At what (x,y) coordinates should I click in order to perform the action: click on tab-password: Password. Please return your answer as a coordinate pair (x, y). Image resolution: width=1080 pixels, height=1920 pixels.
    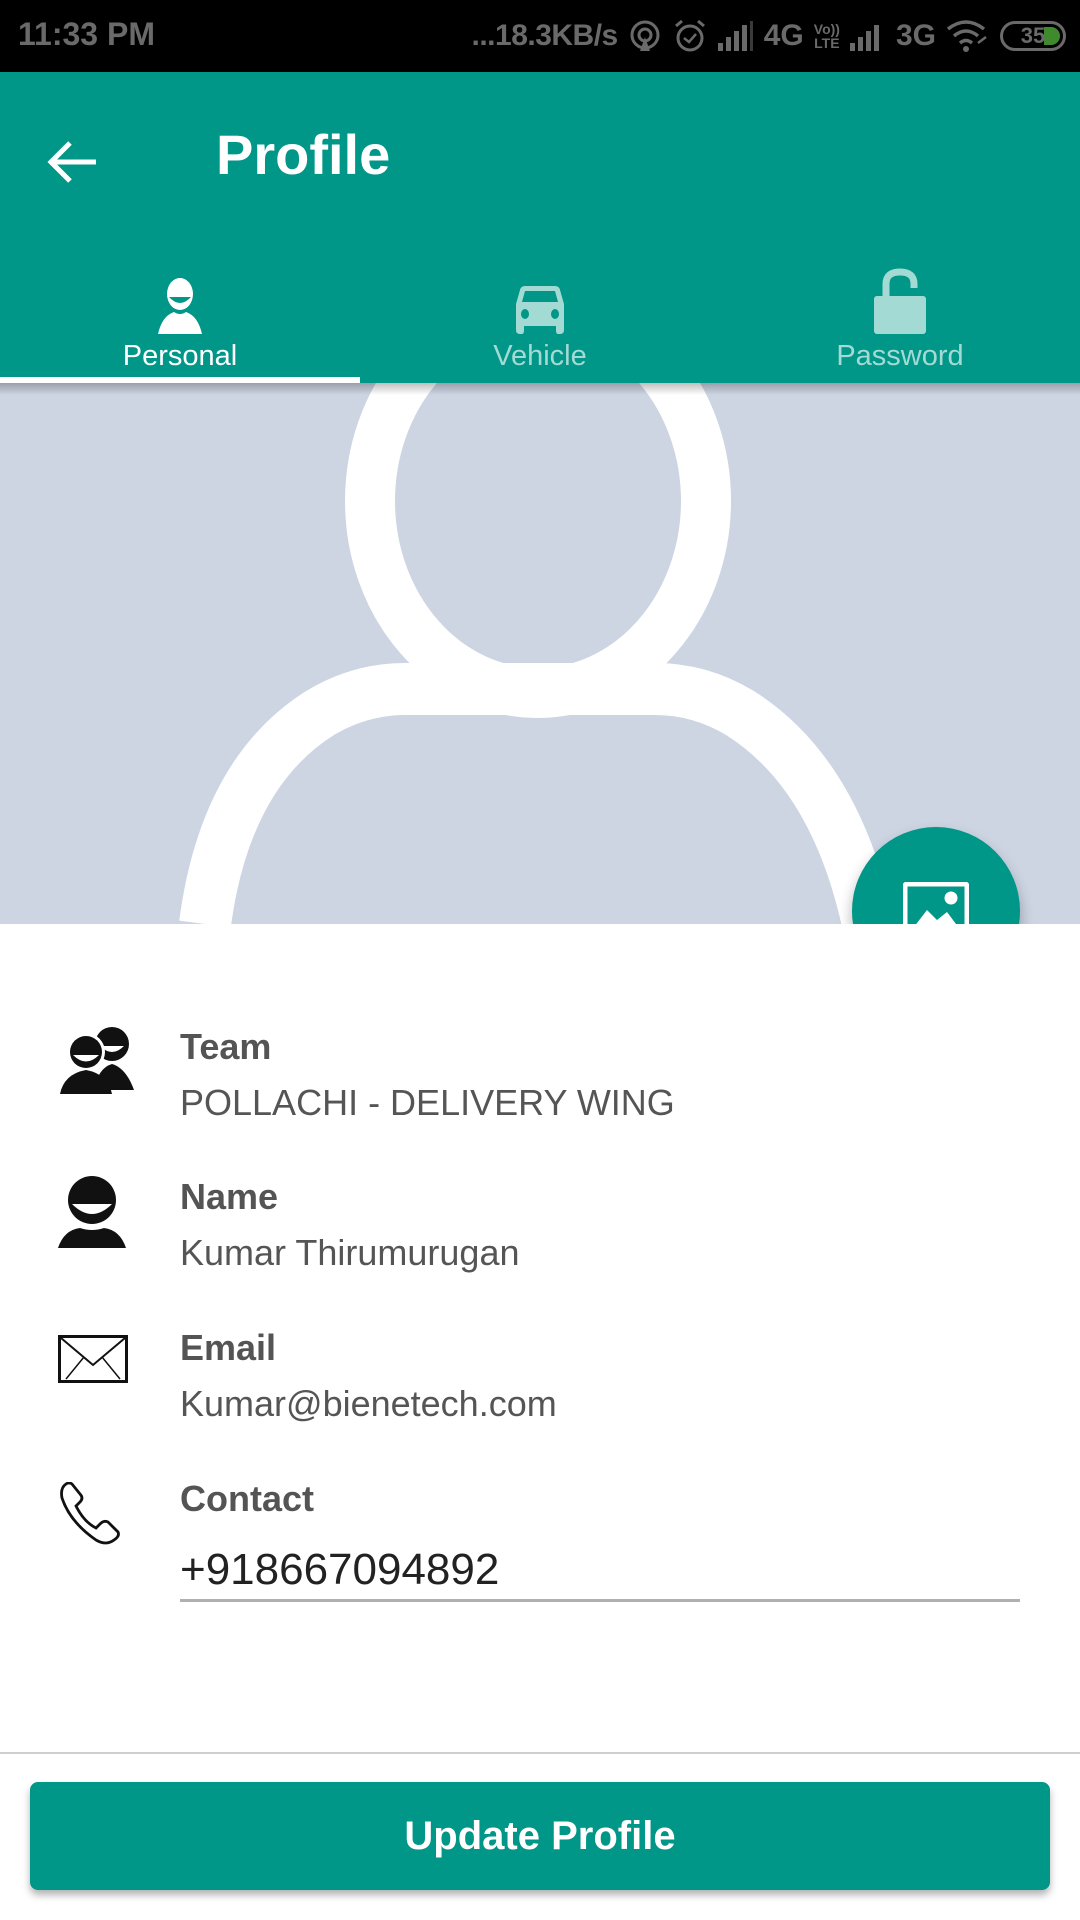
    Looking at the image, I should click on (900, 311).